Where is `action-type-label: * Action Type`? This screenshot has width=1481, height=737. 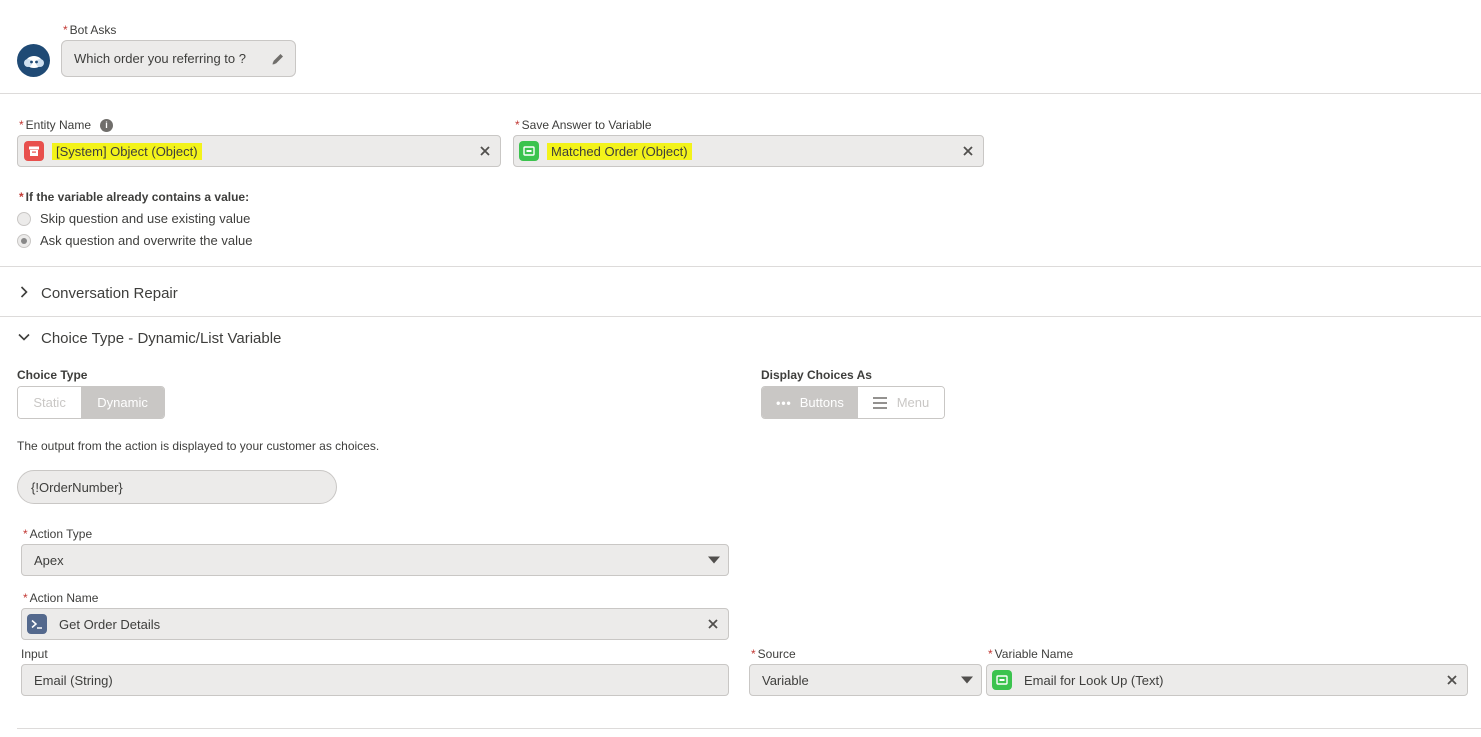 action-type-label: * Action Type is located at coordinates (58, 534).